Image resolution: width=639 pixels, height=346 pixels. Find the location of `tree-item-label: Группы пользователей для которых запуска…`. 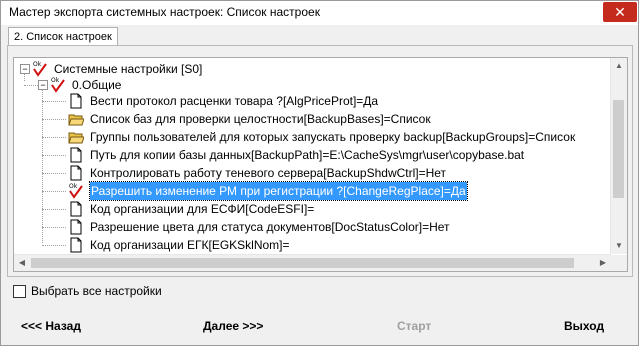

tree-item-label: Группы пользователей для которых запуска… is located at coordinates (333, 137).